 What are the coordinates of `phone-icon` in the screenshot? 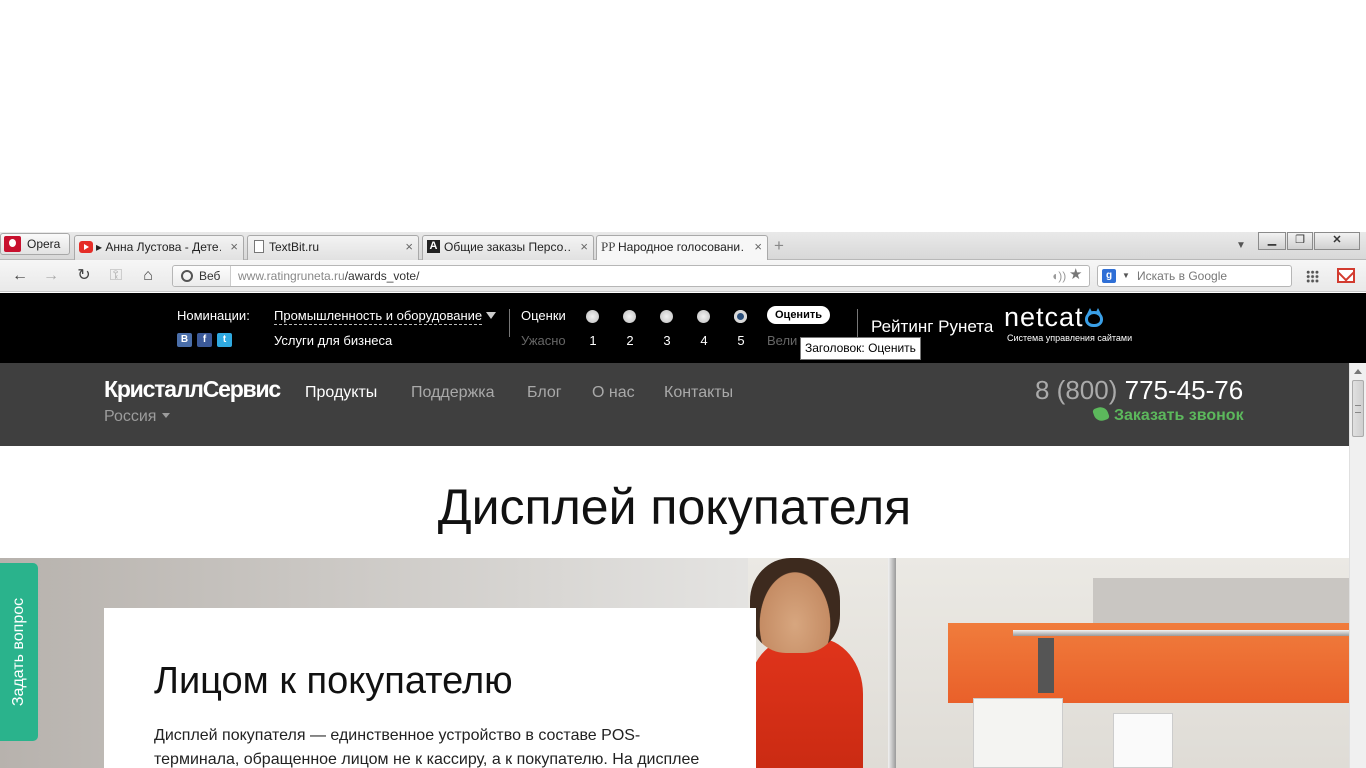 It's located at (1101, 414).